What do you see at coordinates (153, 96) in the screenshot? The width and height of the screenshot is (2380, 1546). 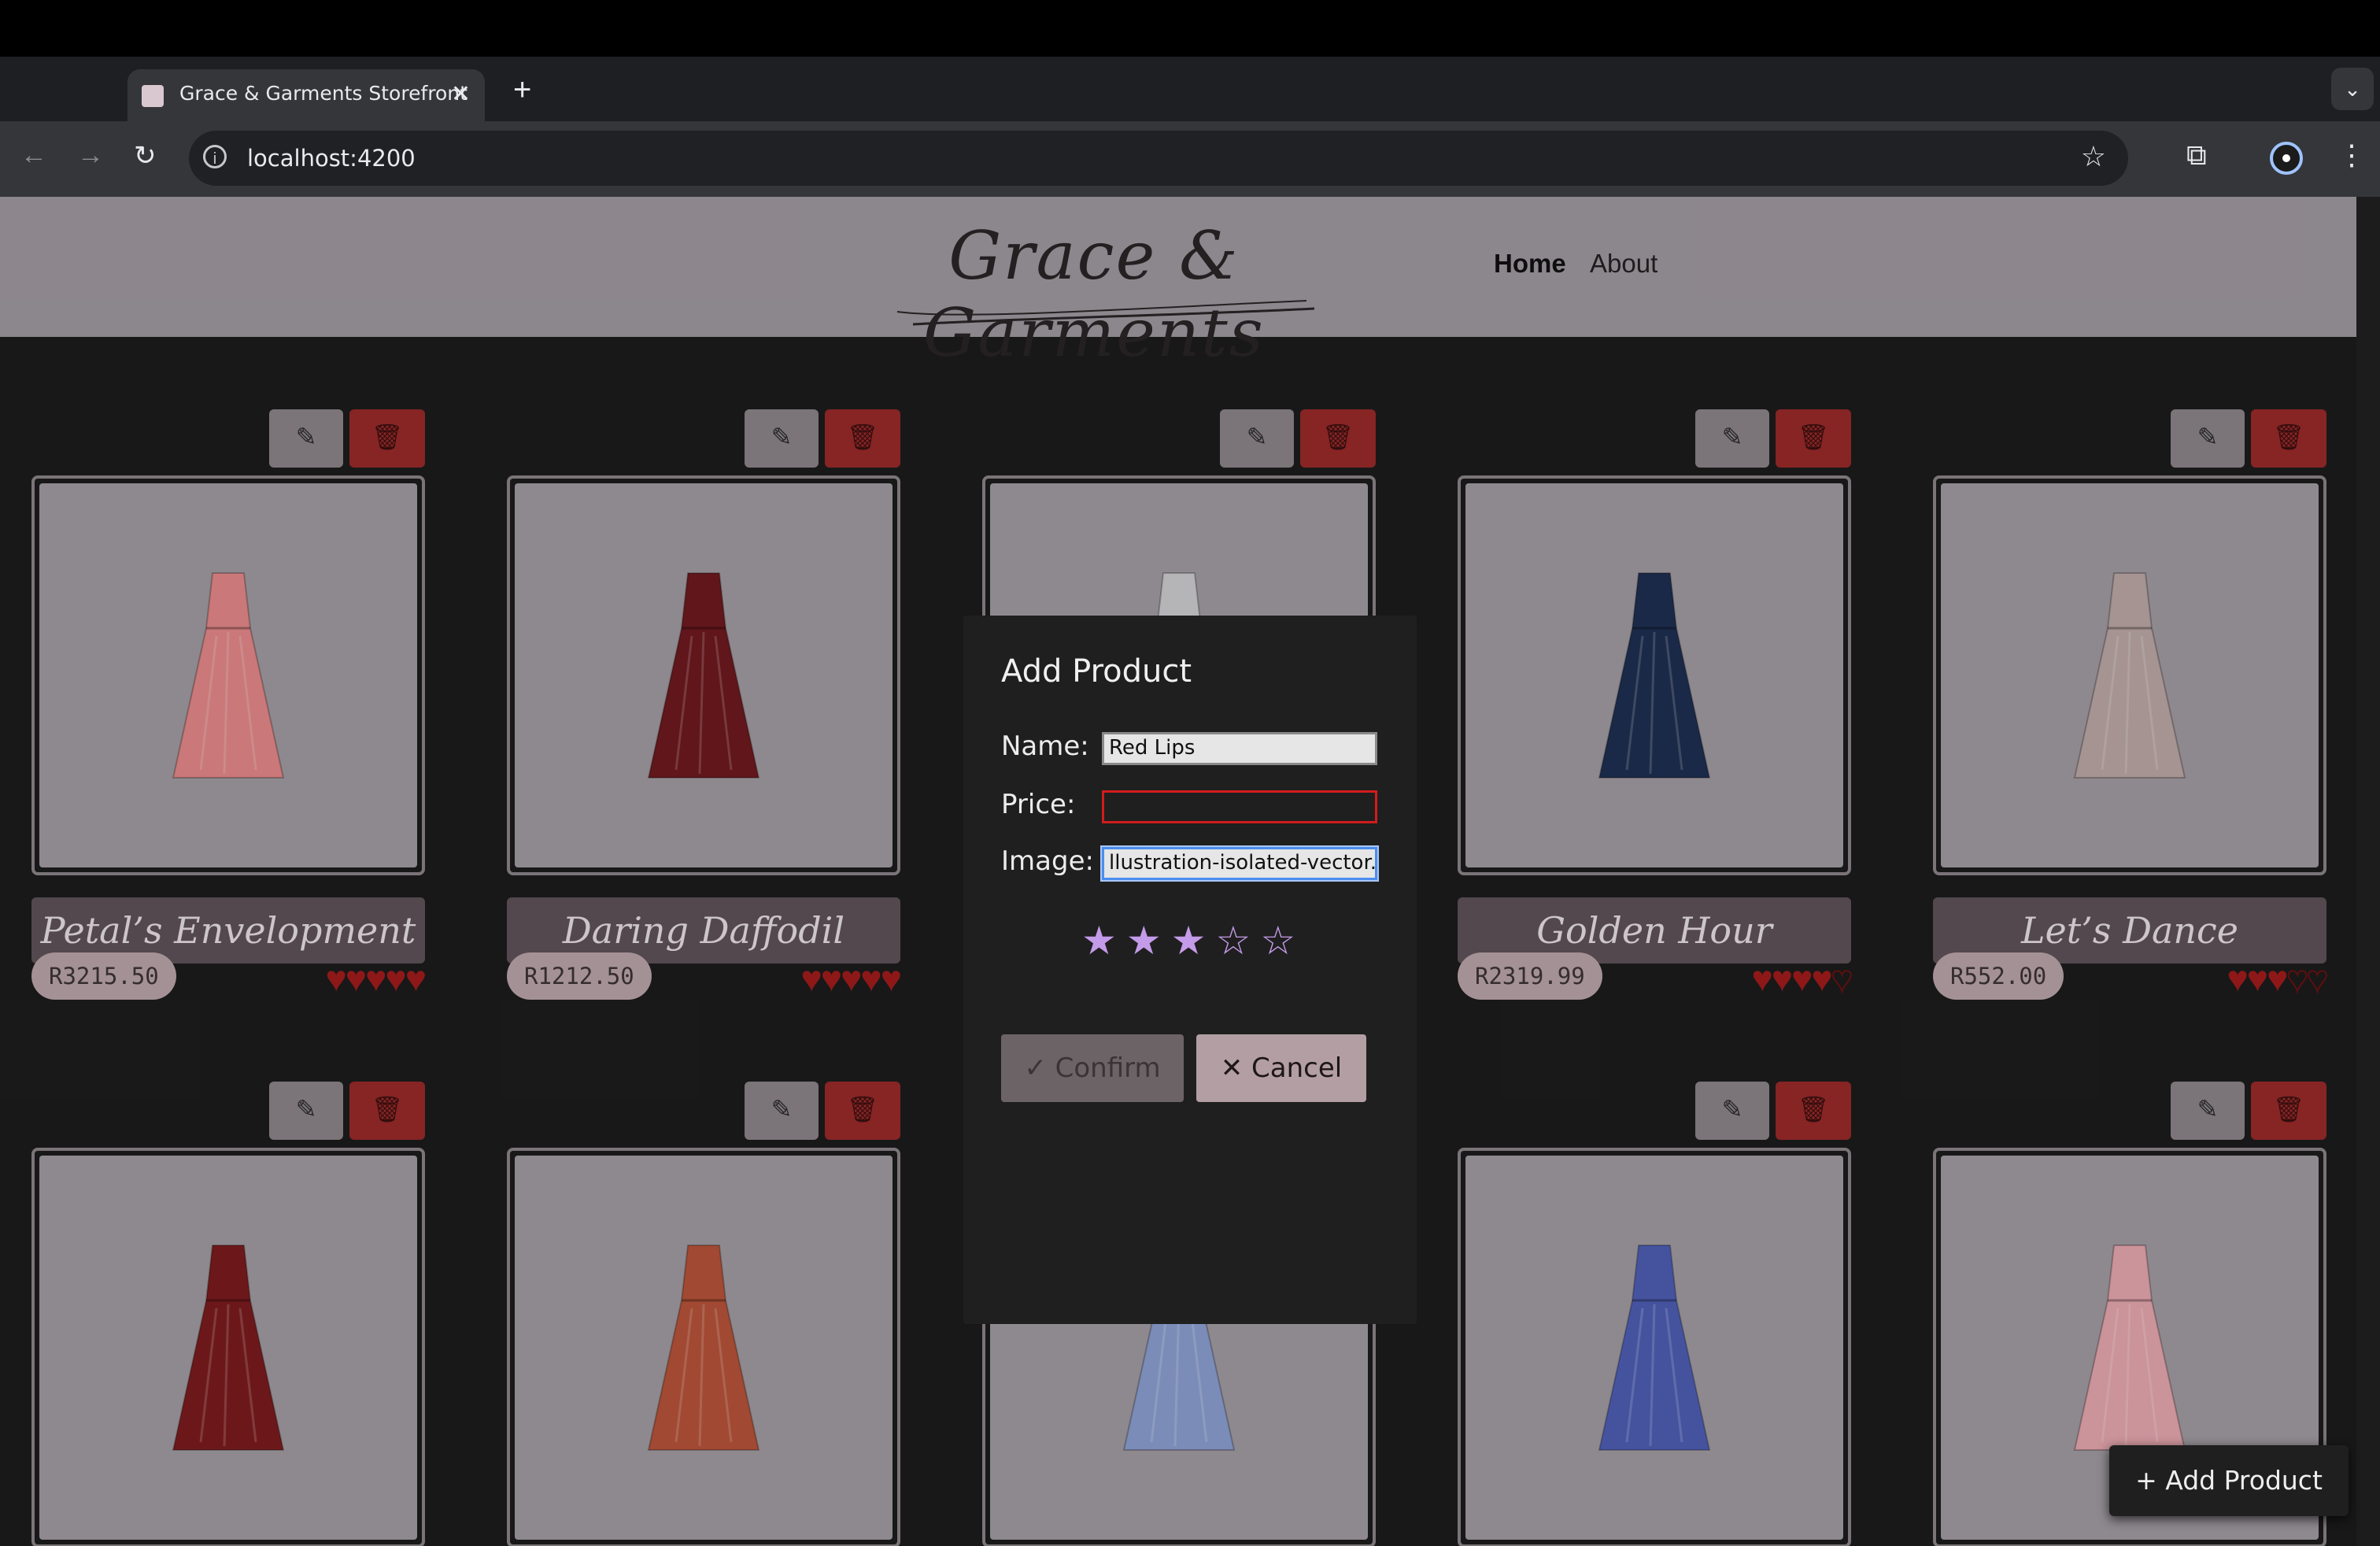 I see `favicon-icon` at bounding box center [153, 96].